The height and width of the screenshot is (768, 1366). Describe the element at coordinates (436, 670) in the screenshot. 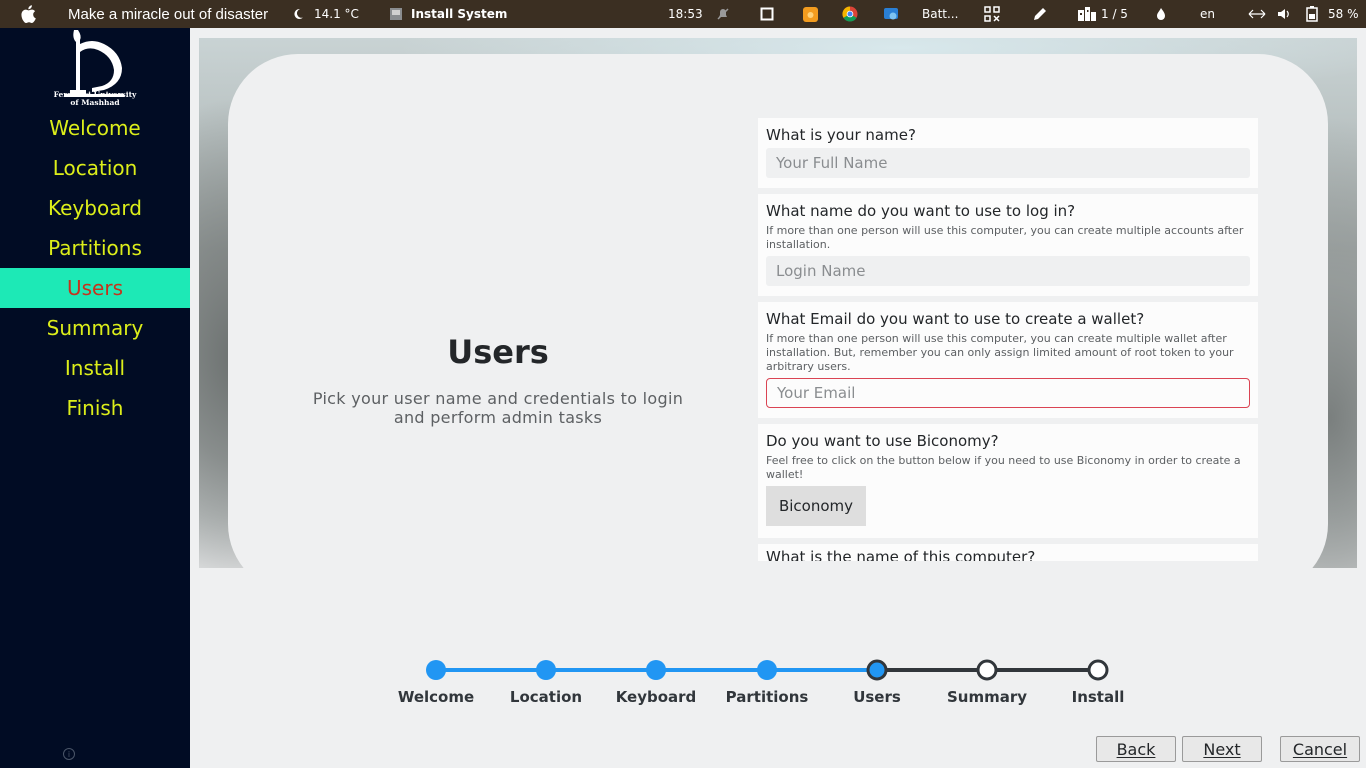

I see `step-dot-welcome` at that location.